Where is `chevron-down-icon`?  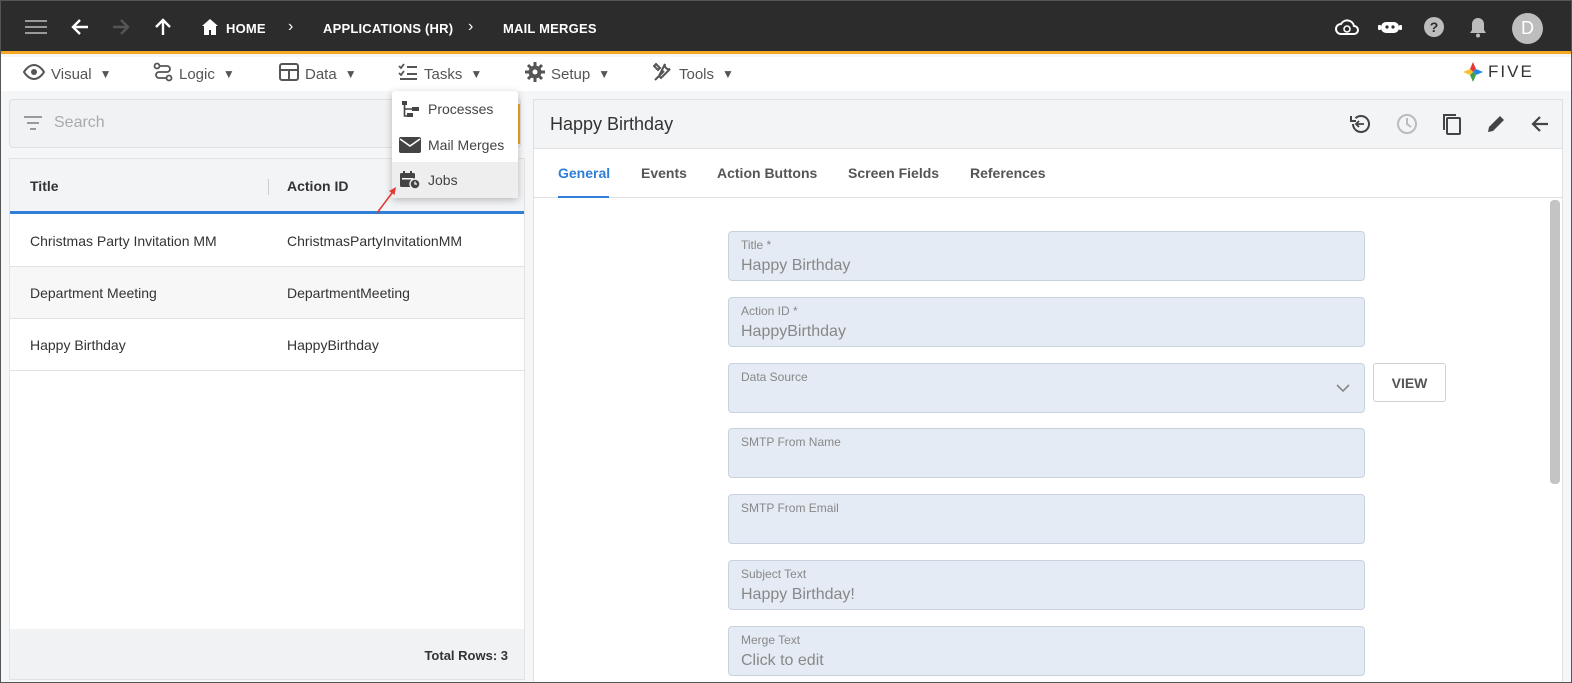
chevron-down-icon is located at coordinates (1343, 389).